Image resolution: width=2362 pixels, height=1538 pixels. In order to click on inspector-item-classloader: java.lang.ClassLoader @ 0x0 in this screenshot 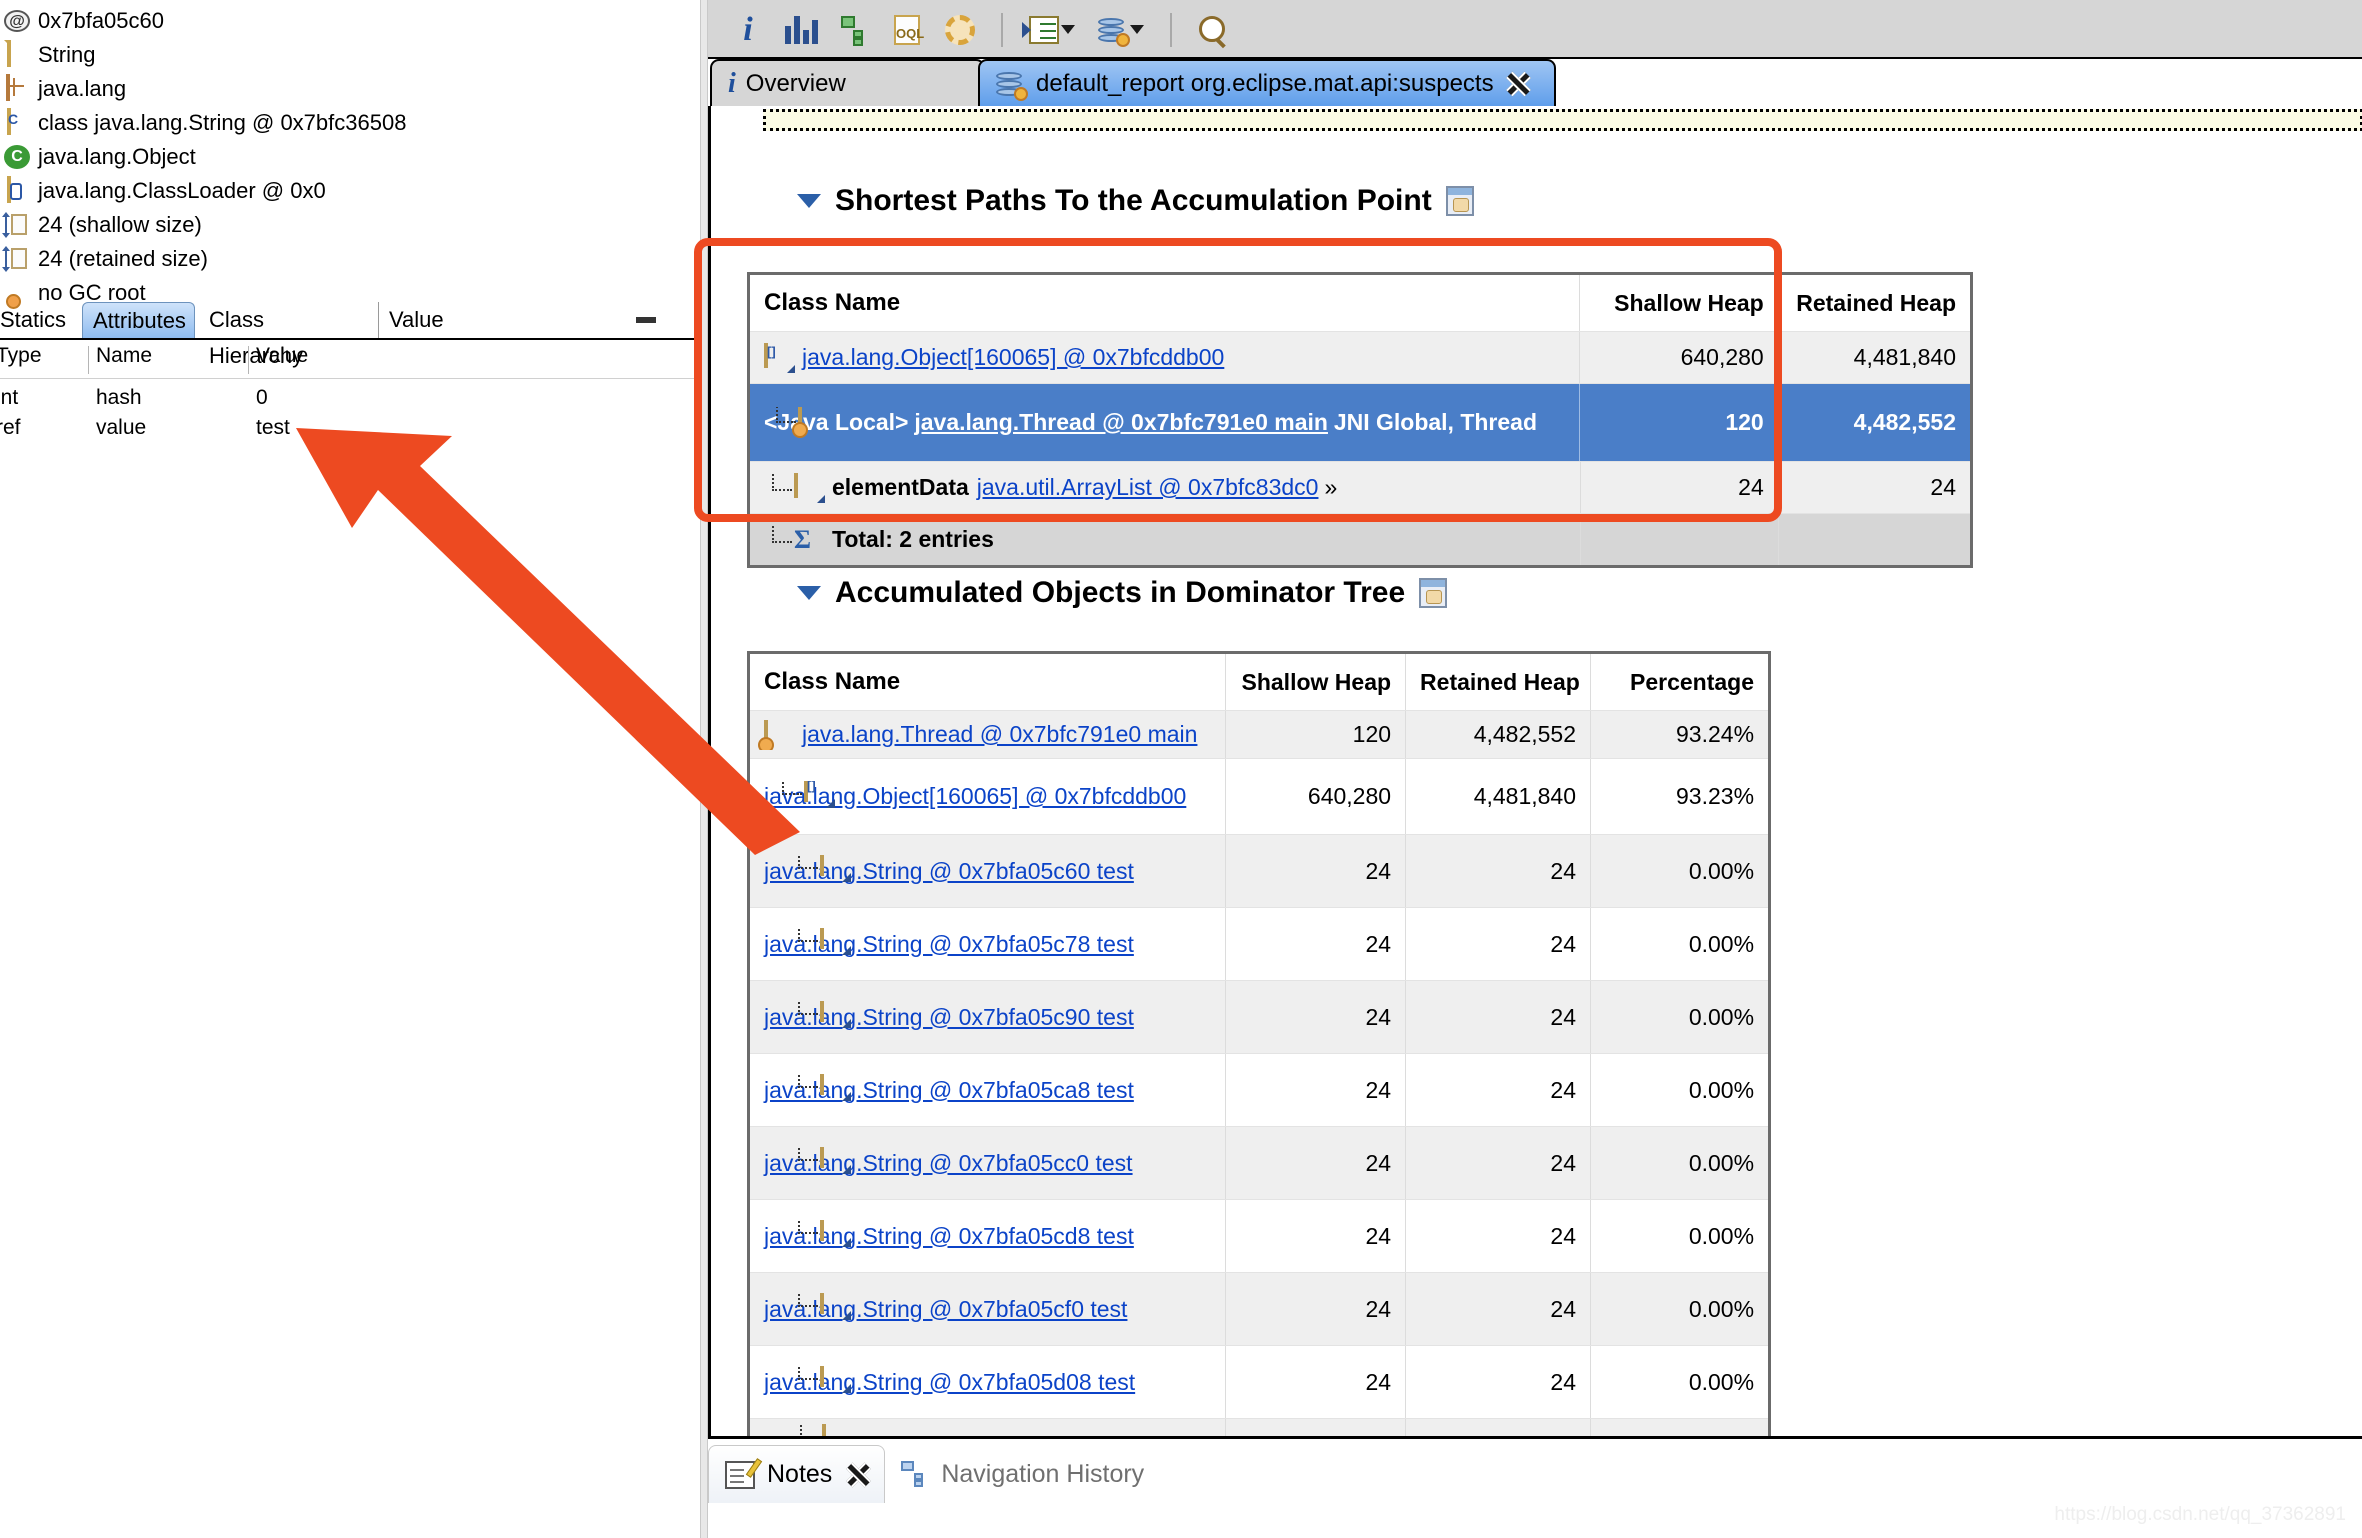, I will do `click(350, 191)`.